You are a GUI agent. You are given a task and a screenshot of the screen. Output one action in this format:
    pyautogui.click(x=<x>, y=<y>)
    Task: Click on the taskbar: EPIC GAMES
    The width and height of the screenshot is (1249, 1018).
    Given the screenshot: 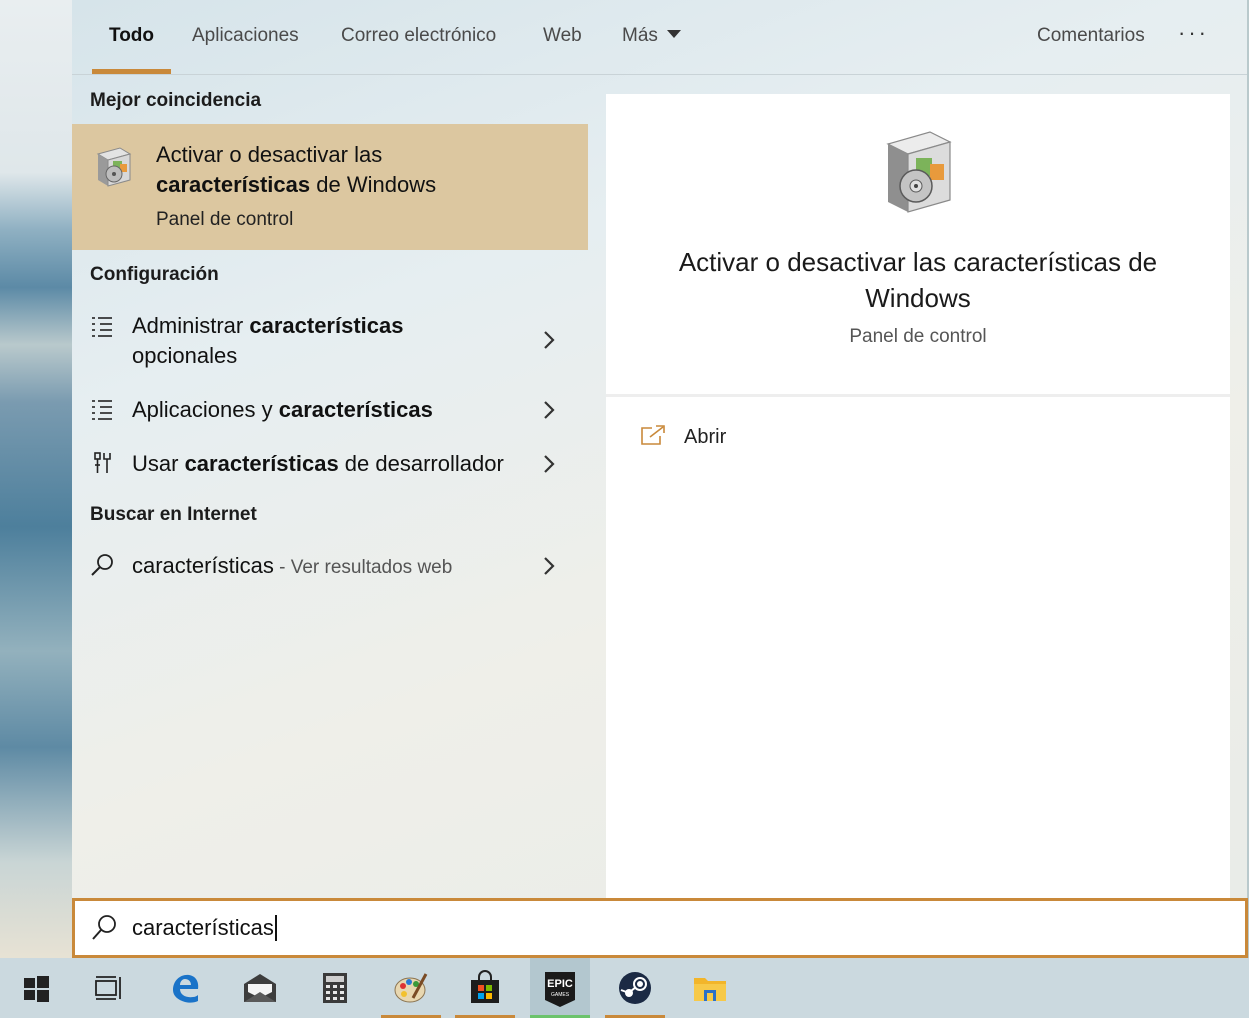 What is the action you would take?
    pyautogui.click(x=624, y=988)
    